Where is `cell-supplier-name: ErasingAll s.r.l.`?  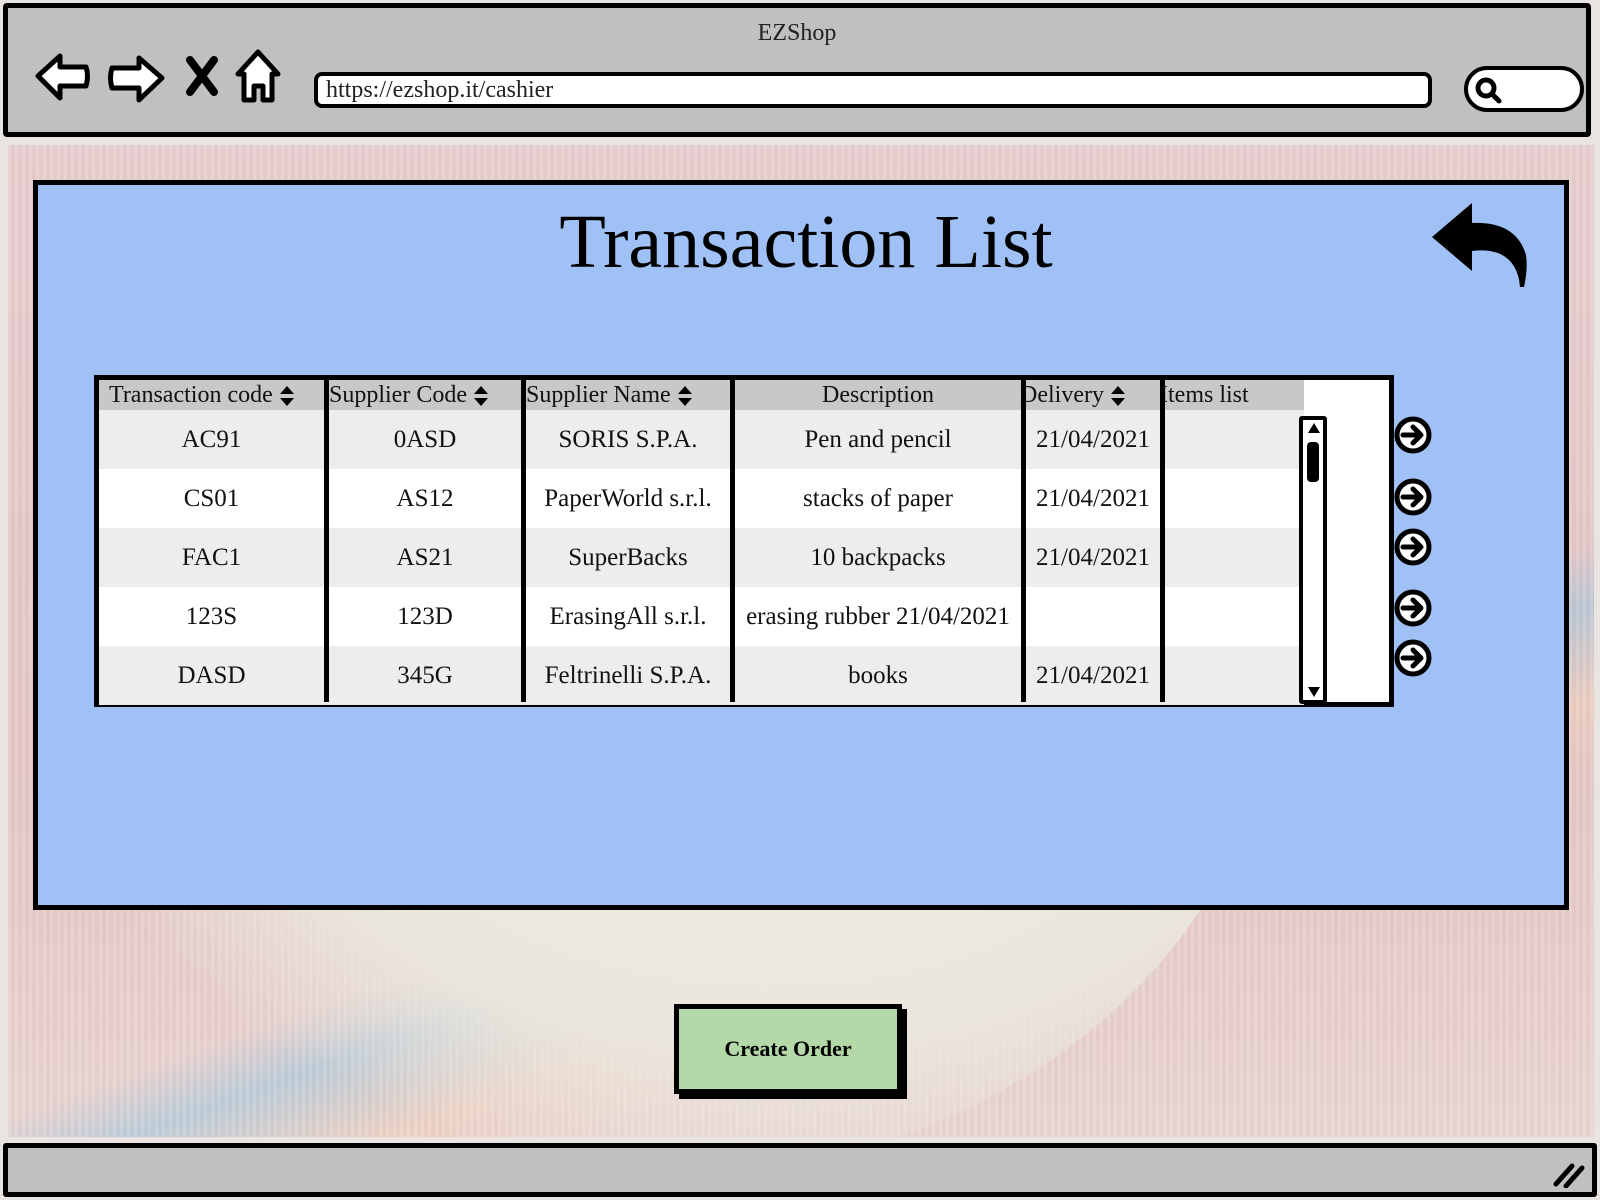 cell-supplier-name: ErasingAll s.r.l. is located at coordinates (628, 616).